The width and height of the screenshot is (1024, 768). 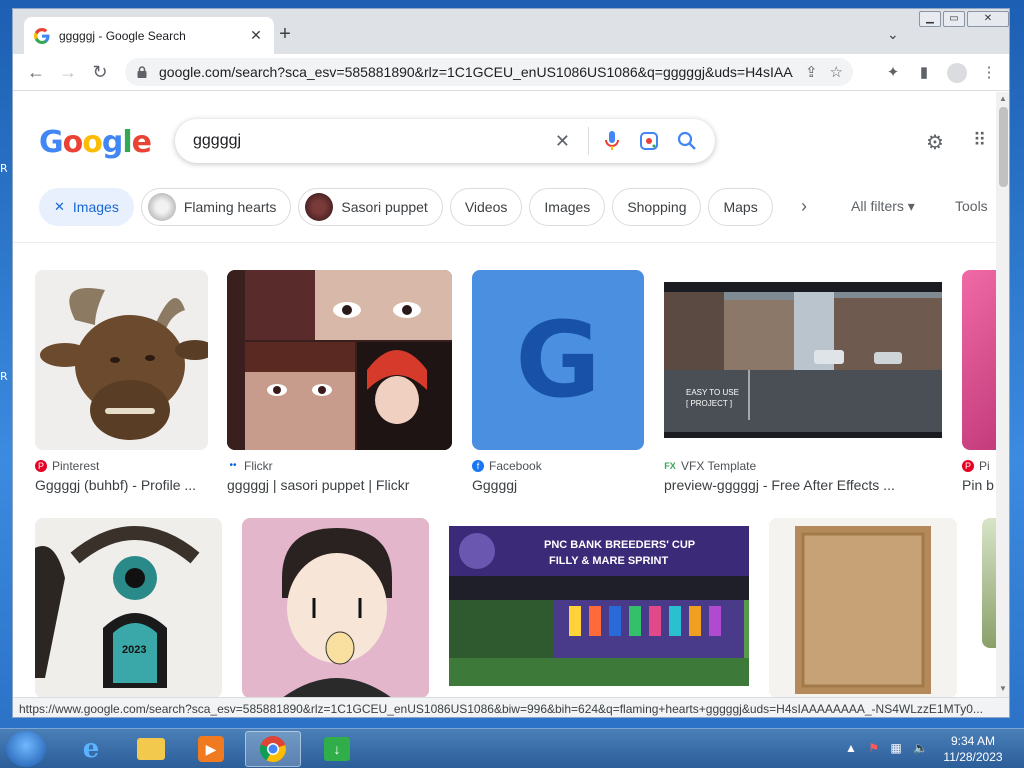 What do you see at coordinates (979, 360) in the screenshot?
I see `result-image-pink` at bounding box center [979, 360].